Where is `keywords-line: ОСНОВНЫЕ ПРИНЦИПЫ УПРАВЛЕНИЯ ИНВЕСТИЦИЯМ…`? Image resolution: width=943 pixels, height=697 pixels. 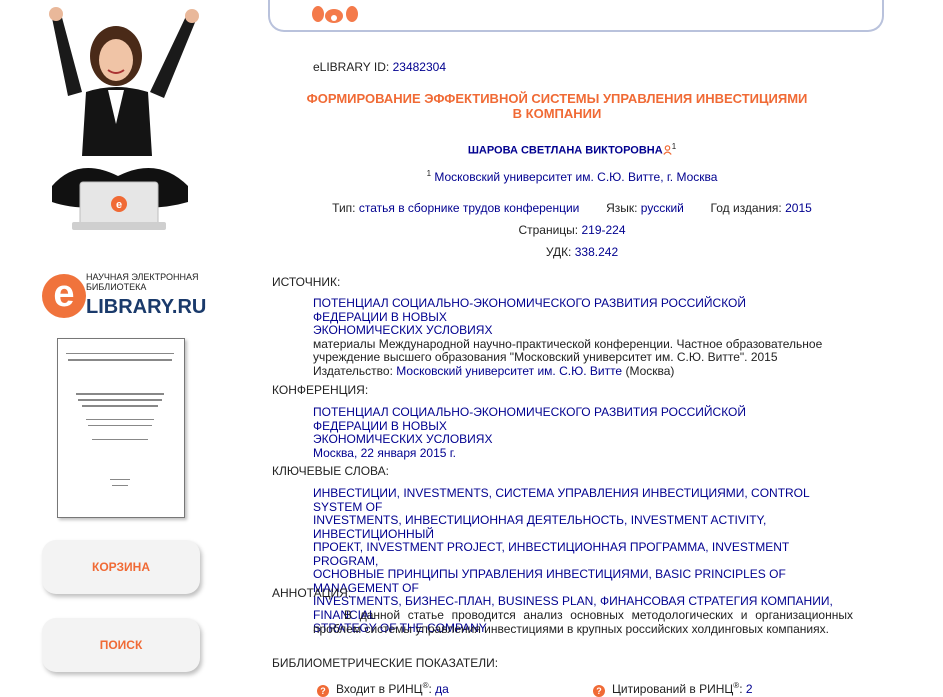 keywords-line: ОСНОВНЫЕ ПРИНЦИПЫ УПРАВЛЕНИЯ ИНВЕСТИЦИЯМ… is located at coordinates (549, 581).